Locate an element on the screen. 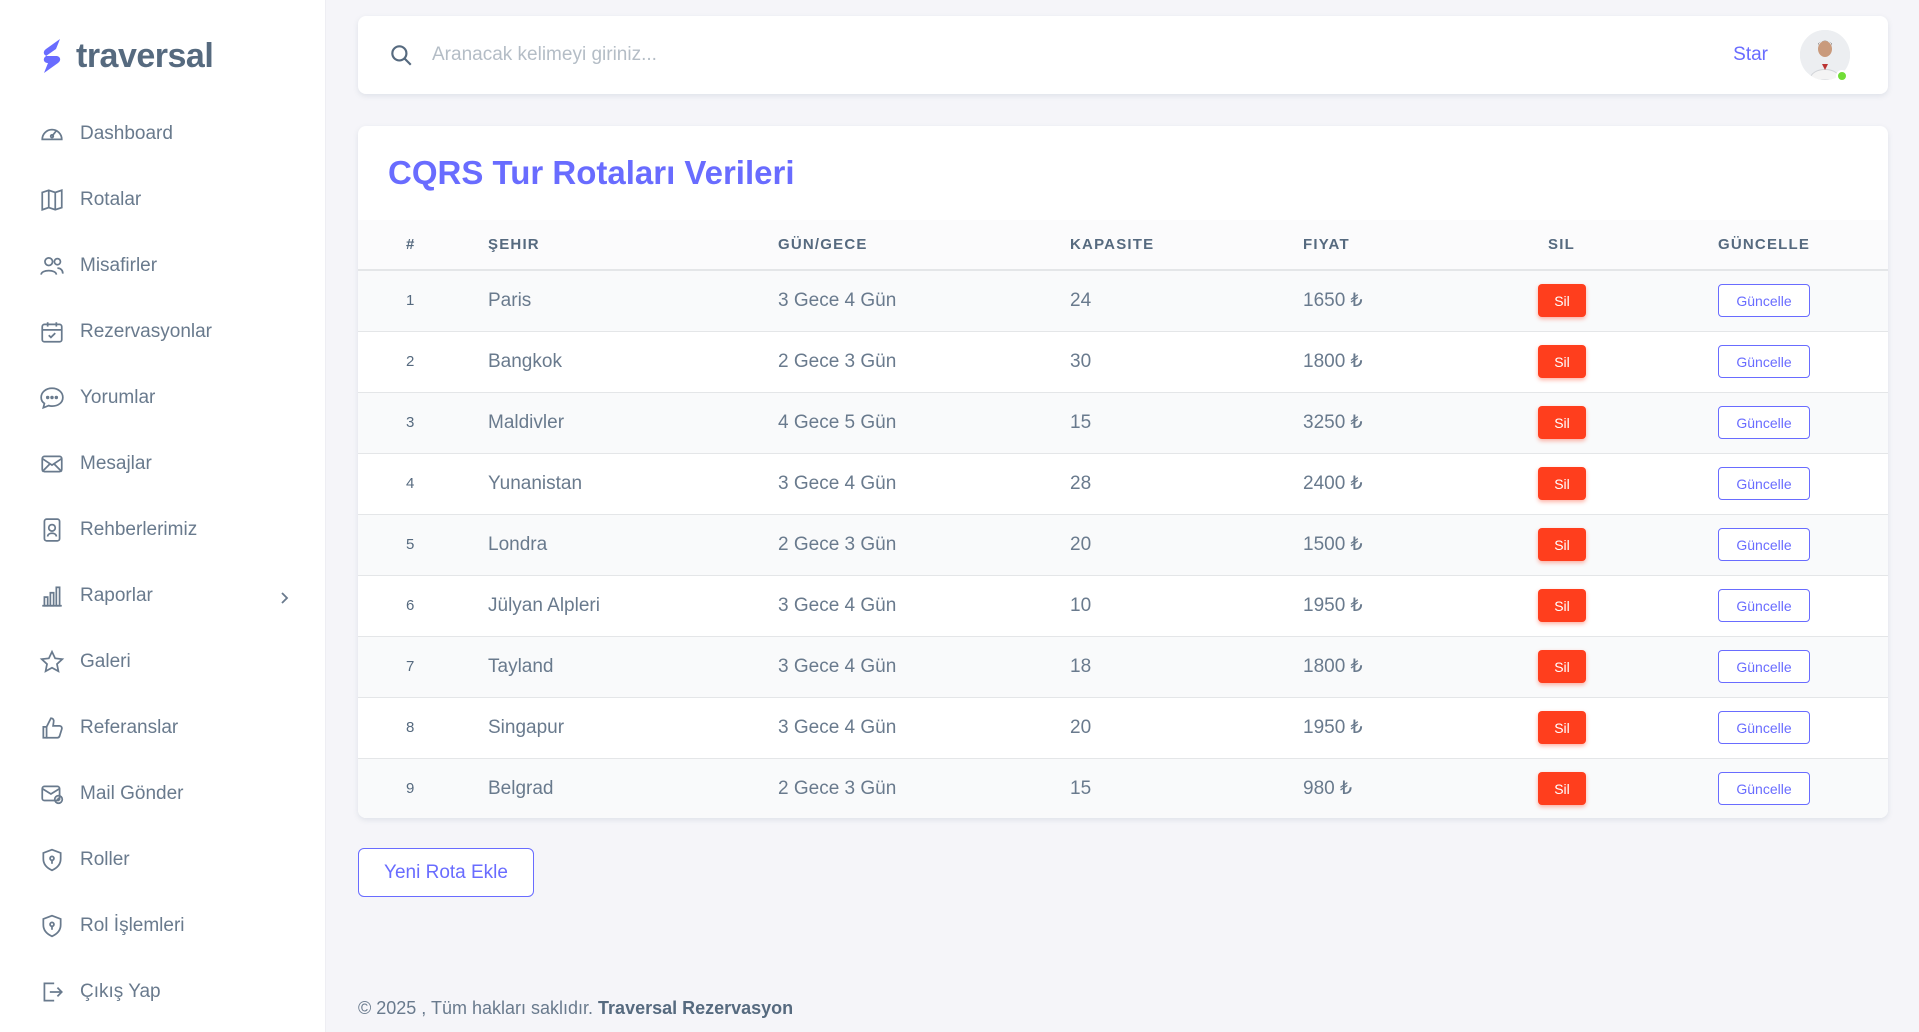  sidebar-item-label: Rotalar is located at coordinates (111, 199).